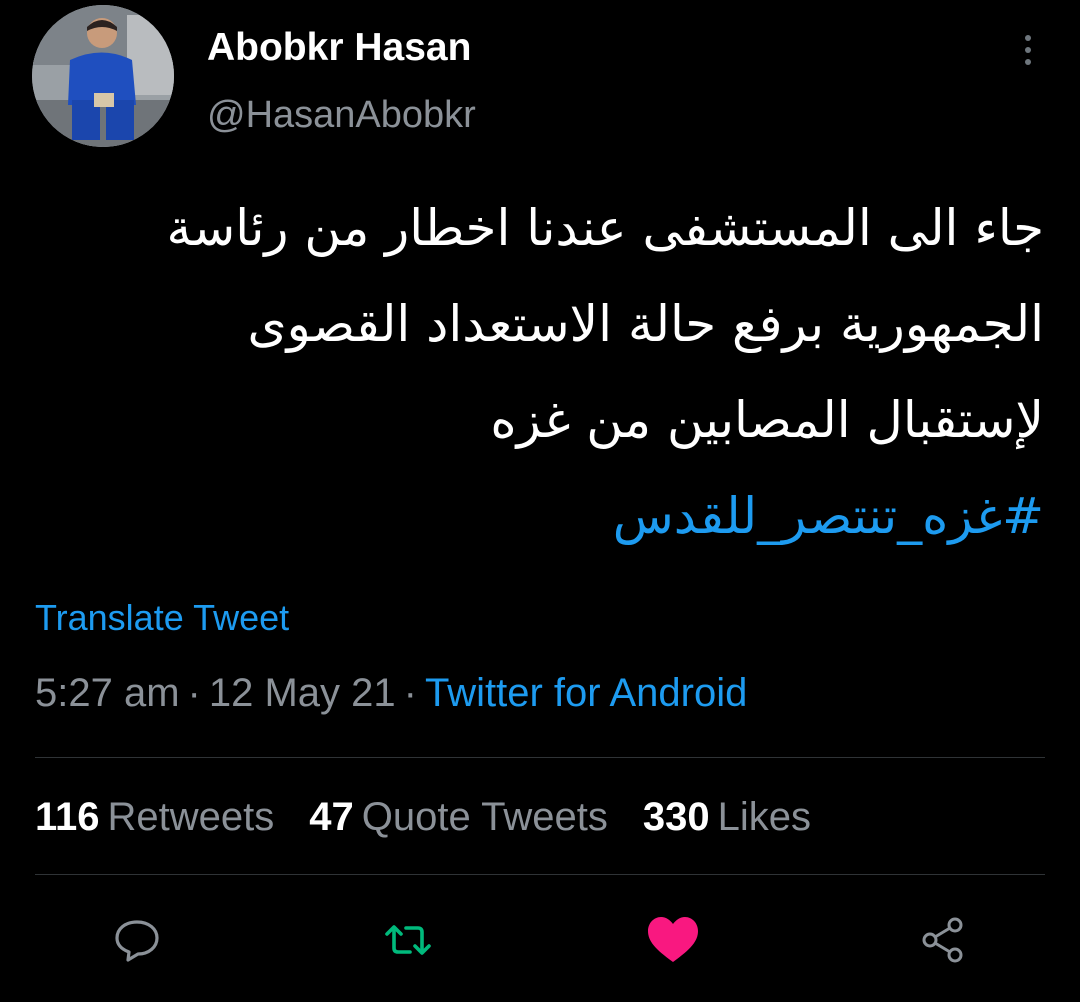  Describe the element at coordinates (67, 817) in the screenshot. I see `retweets-count: 116` at that location.